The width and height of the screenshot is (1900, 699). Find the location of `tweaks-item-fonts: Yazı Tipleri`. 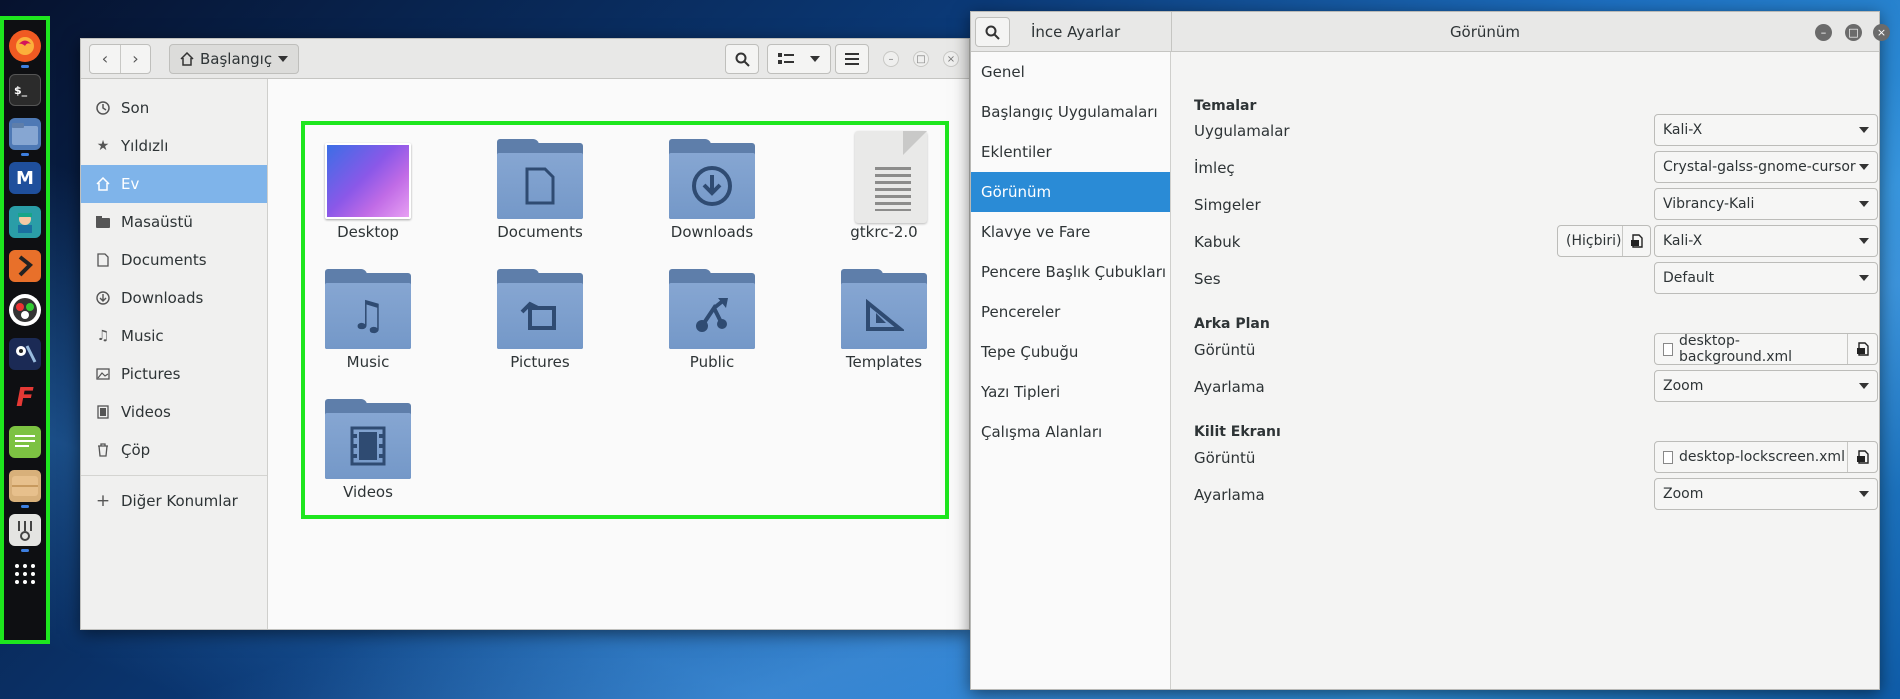

tweaks-item-fonts: Yazı Tipleri is located at coordinates (1070, 392).